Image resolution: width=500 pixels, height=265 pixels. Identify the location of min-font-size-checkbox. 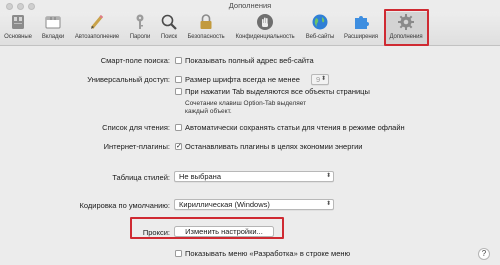
(178, 79).